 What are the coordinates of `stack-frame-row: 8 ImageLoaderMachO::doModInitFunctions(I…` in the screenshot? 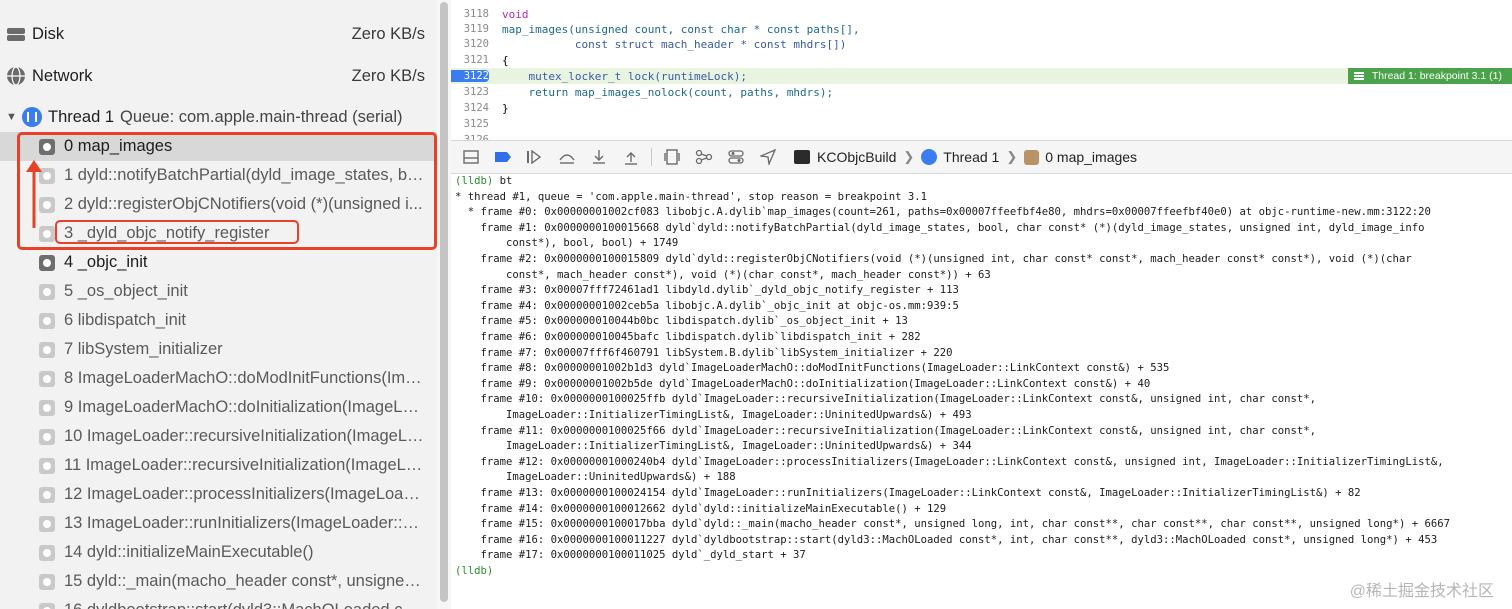 It's located at (218, 378).